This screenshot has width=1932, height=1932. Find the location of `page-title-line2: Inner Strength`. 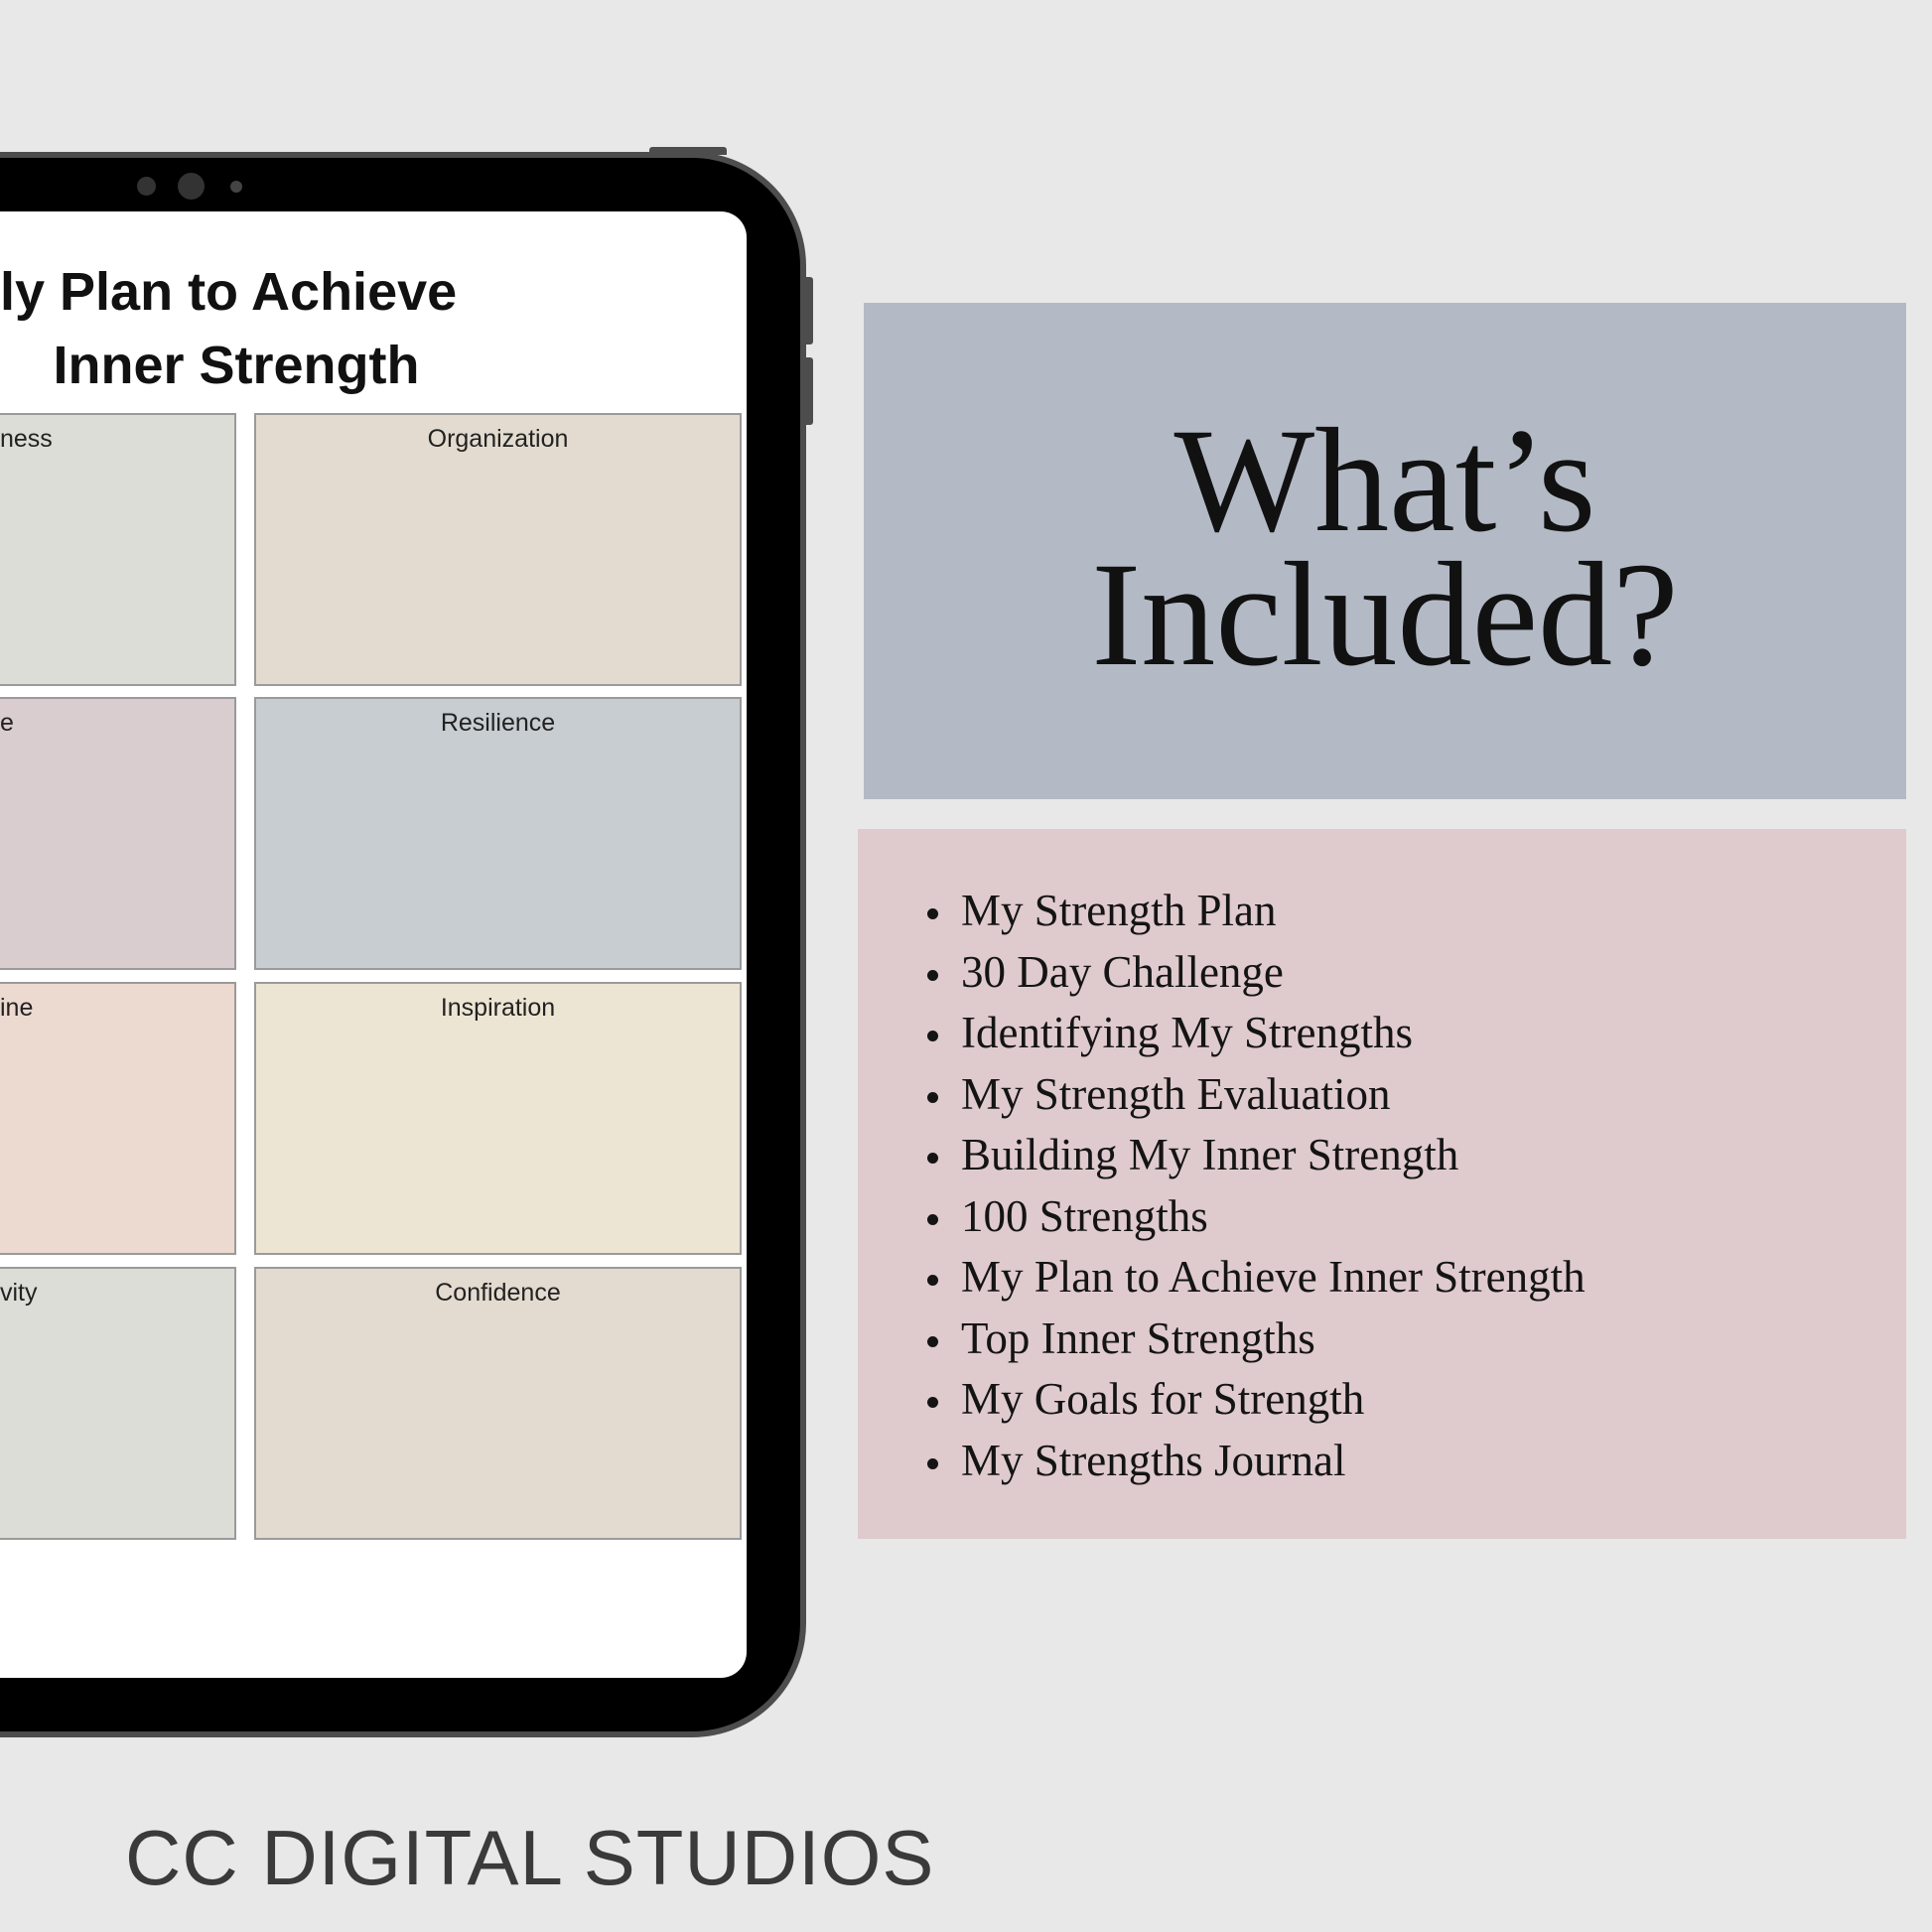

page-title-line2: Inner Strength is located at coordinates (236, 365).